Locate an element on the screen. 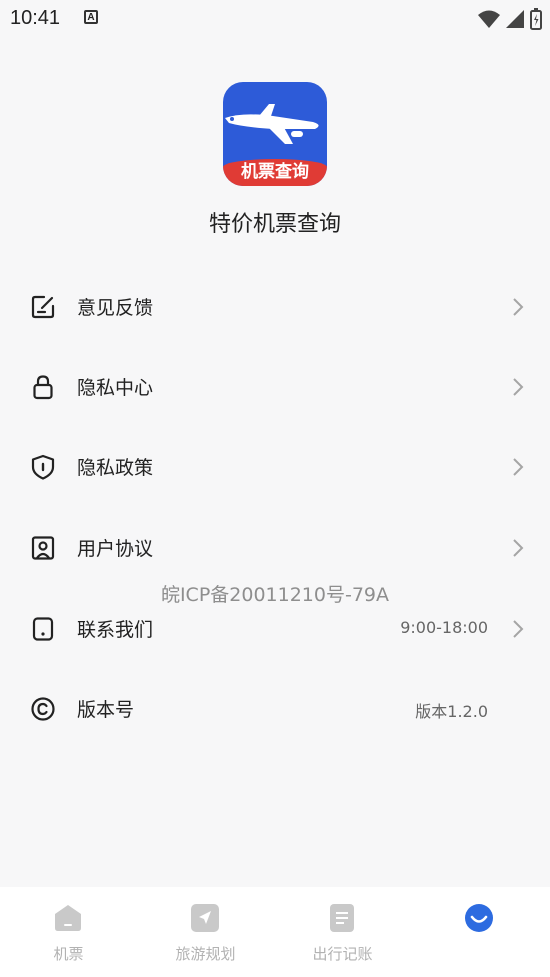 Image resolution: width=550 pixels, height=977 pixels. feedback-edit-icon is located at coordinates (43, 307).